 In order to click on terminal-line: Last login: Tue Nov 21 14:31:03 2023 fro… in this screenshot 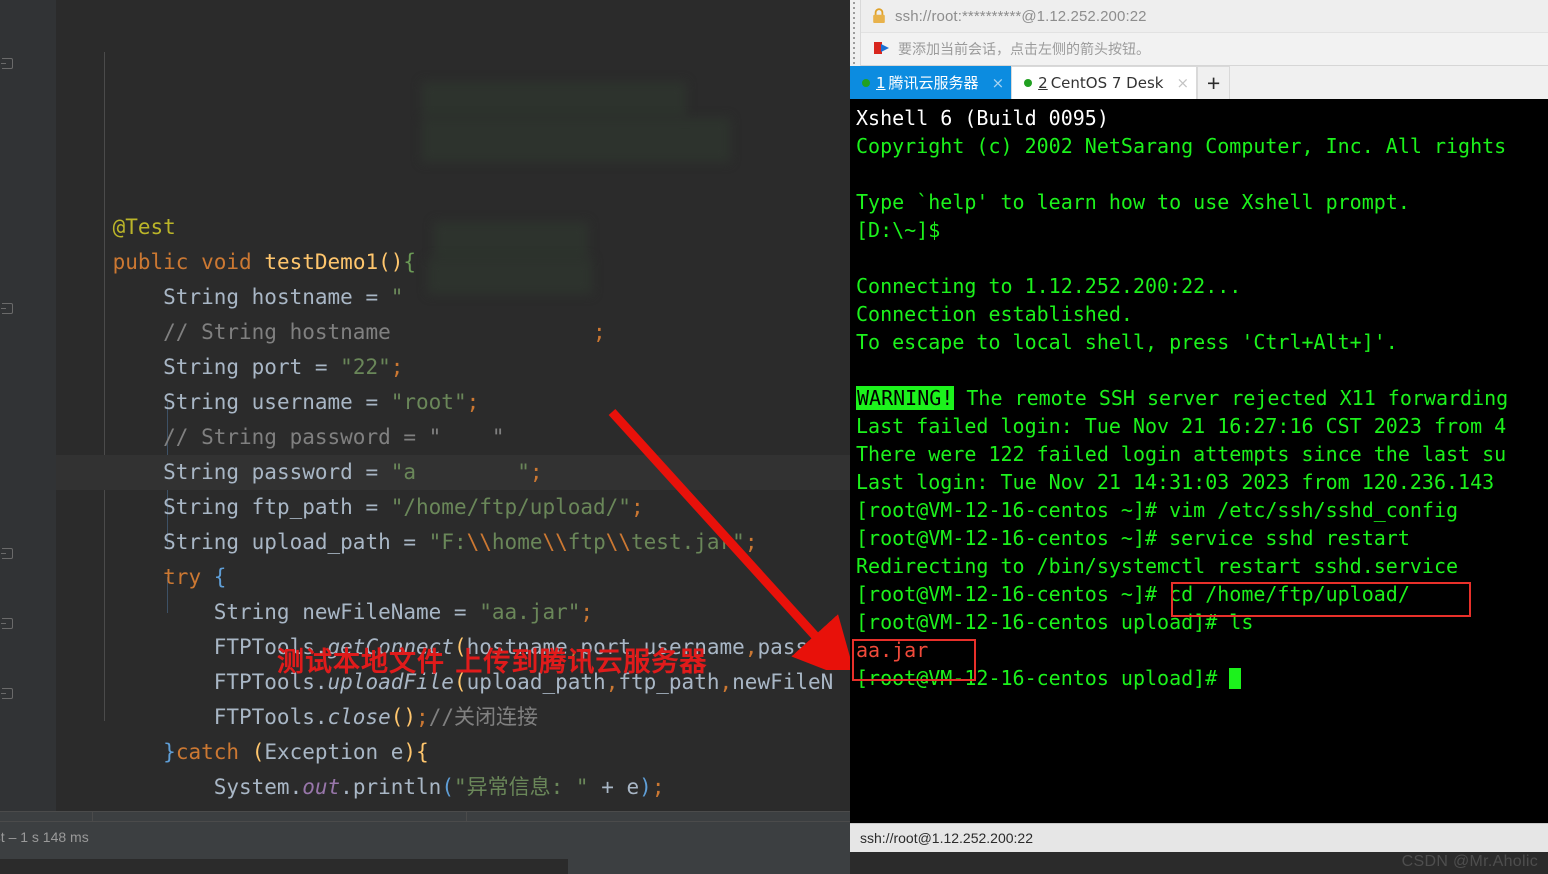, I will do `click(1202, 482)`.